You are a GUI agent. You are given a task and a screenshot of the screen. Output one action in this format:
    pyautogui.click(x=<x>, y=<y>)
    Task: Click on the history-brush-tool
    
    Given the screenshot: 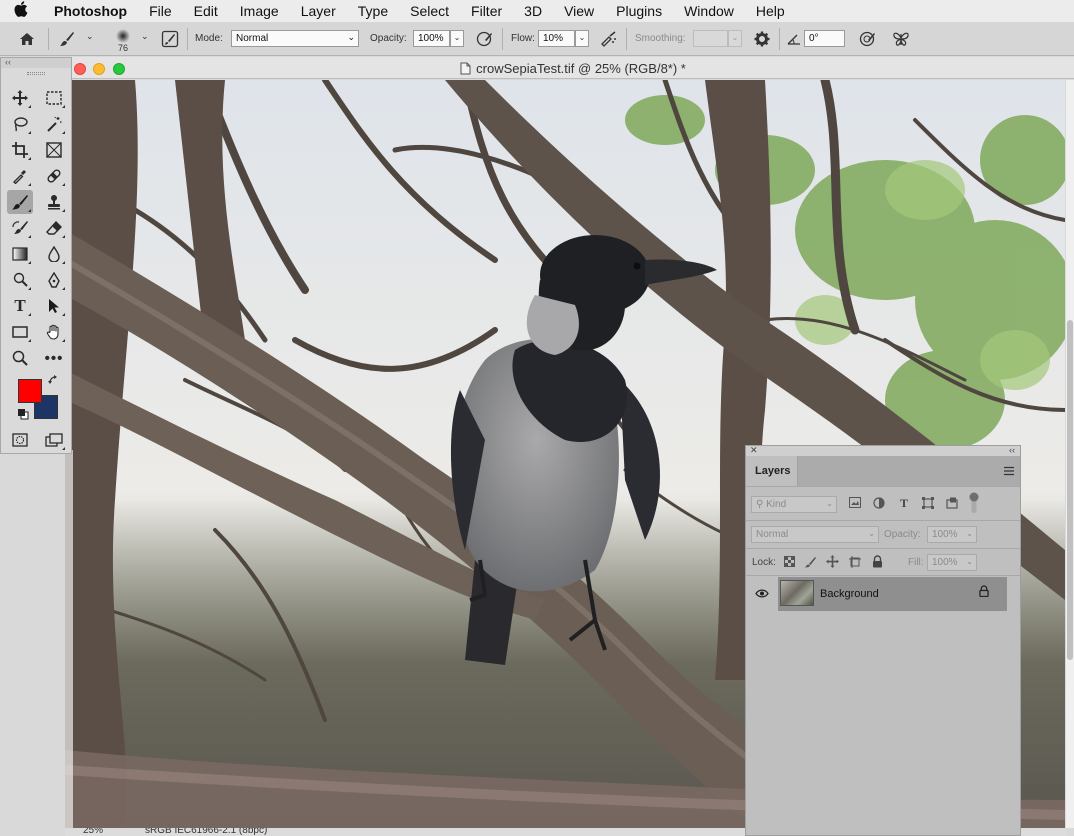 What is the action you would take?
    pyautogui.click(x=20, y=228)
    